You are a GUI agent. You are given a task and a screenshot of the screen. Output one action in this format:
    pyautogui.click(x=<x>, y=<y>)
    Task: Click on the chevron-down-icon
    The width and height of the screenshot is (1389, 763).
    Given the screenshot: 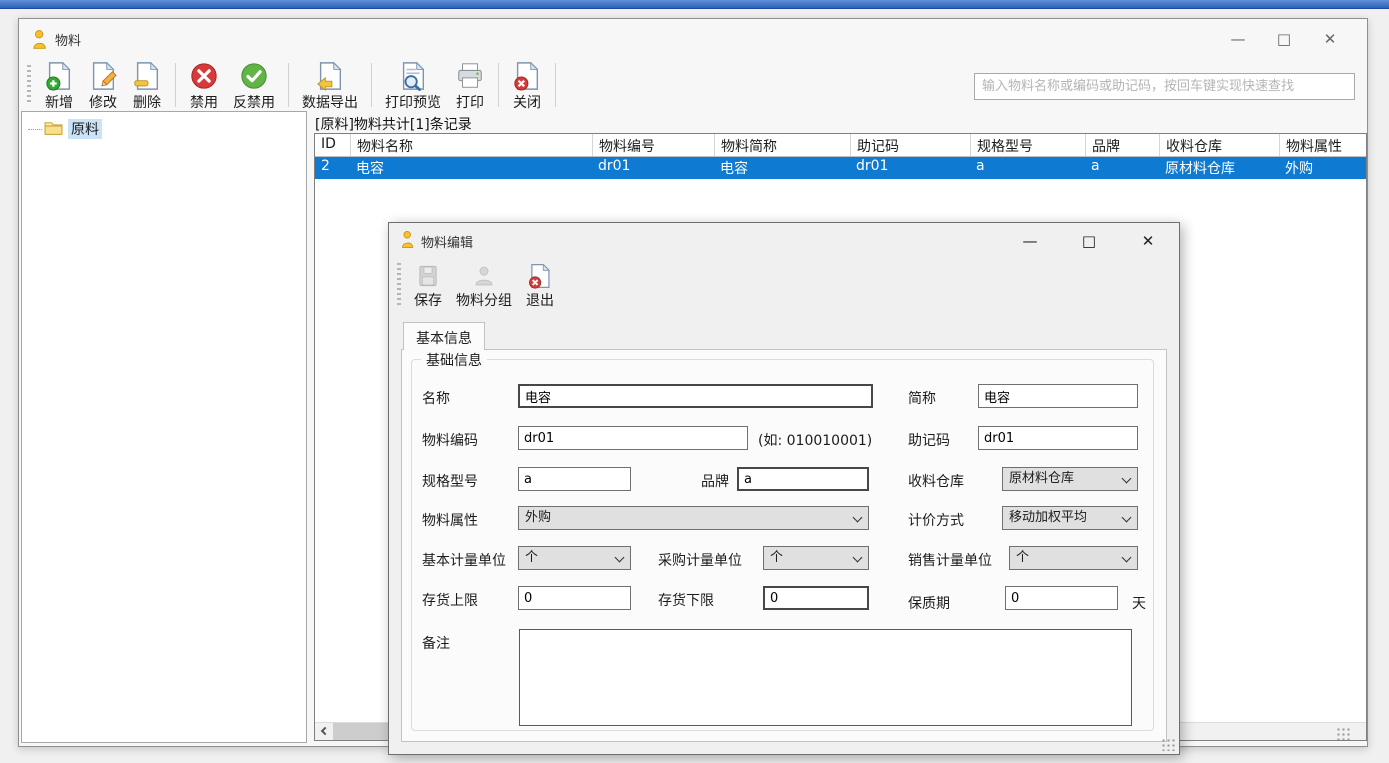 What is the action you would take?
    pyautogui.click(x=1126, y=557)
    